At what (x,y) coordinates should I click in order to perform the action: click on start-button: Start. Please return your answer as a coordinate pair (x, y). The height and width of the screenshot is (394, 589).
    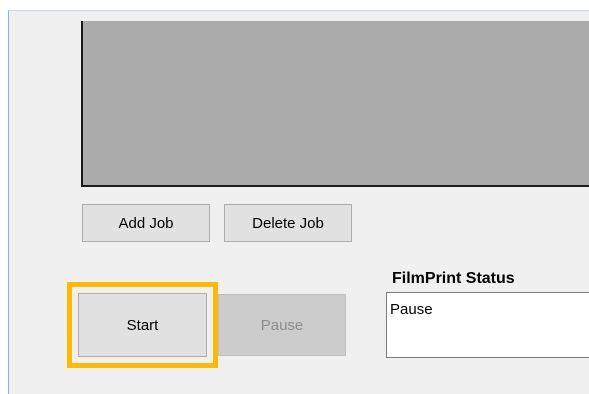
    Looking at the image, I should click on (142, 325).